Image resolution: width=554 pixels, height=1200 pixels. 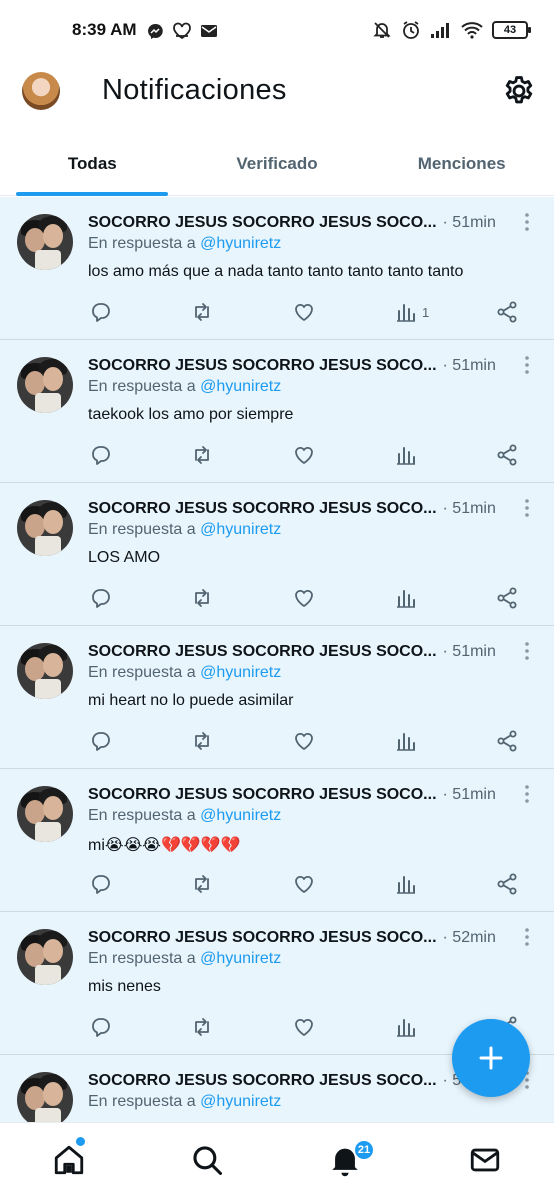 I want to click on reply-context: En respuesta a @hyuniretz, so click(x=184, y=673).